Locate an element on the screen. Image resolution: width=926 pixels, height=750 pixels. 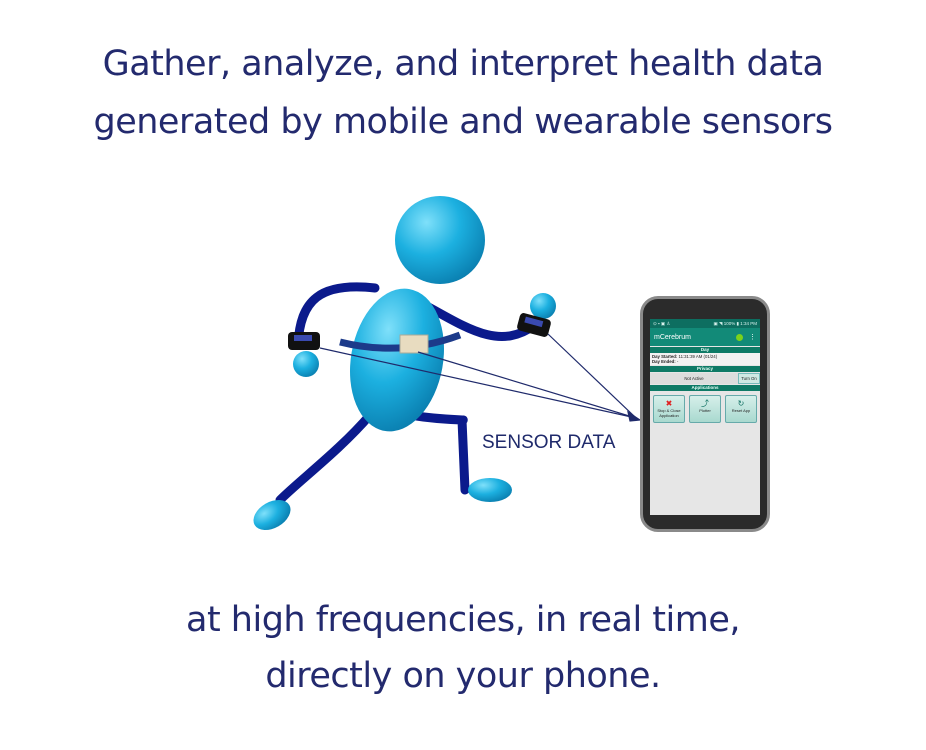
right-hand is located at coordinates (543, 306).